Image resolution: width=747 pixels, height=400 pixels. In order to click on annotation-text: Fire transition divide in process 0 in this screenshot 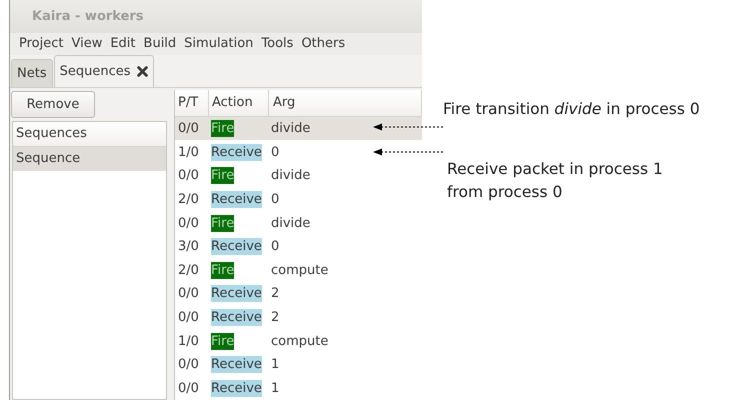, I will do `click(571, 109)`.